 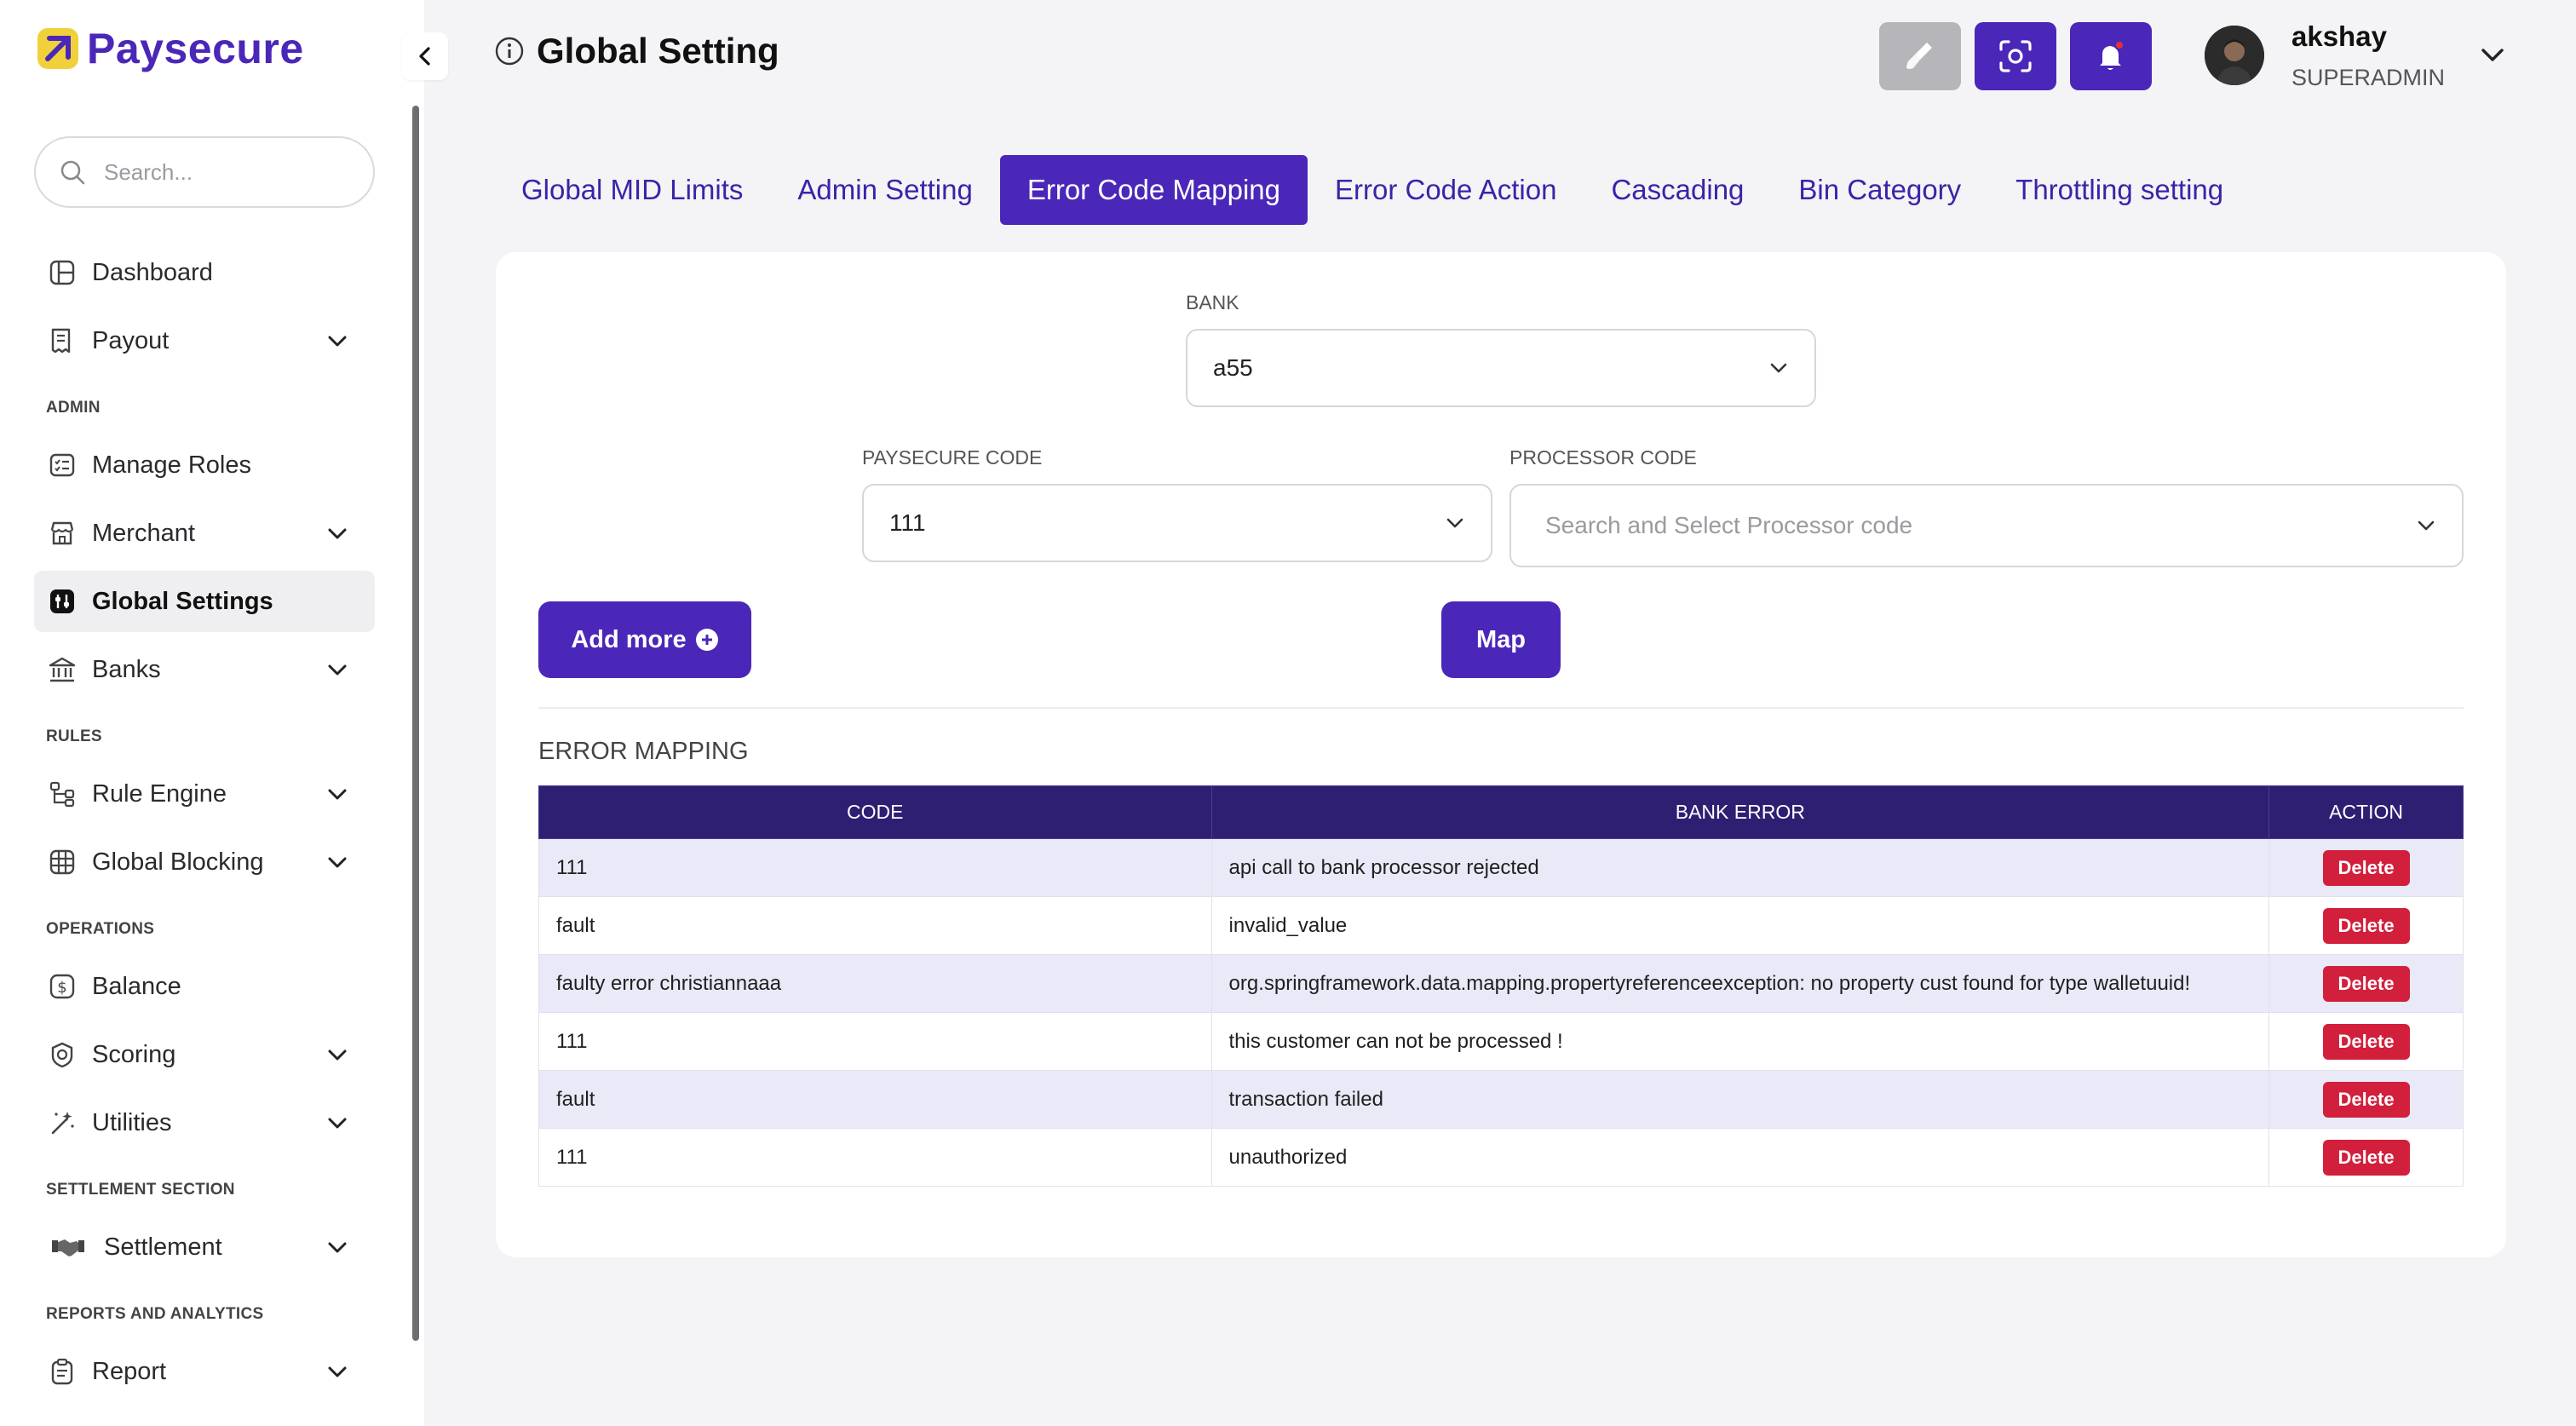 I want to click on cell-code: fault, so click(x=875, y=926).